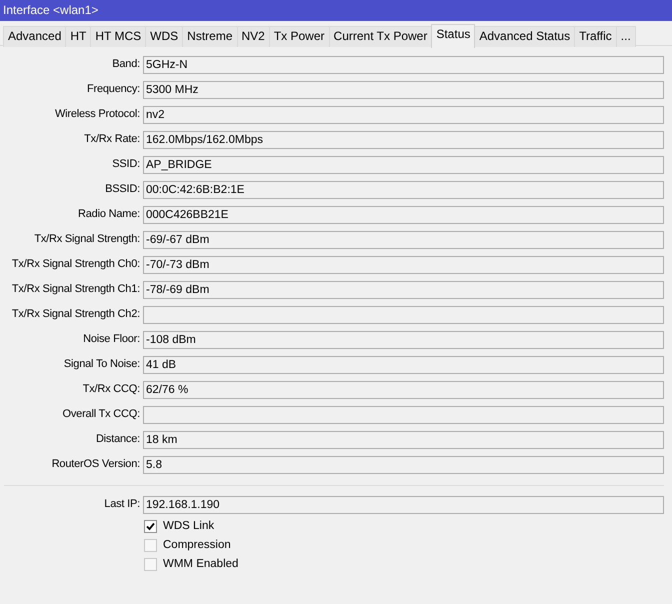 Image resolution: width=672 pixels, height=604 pixels. I want to click on readonly-field: nv2, so click(403, 115).